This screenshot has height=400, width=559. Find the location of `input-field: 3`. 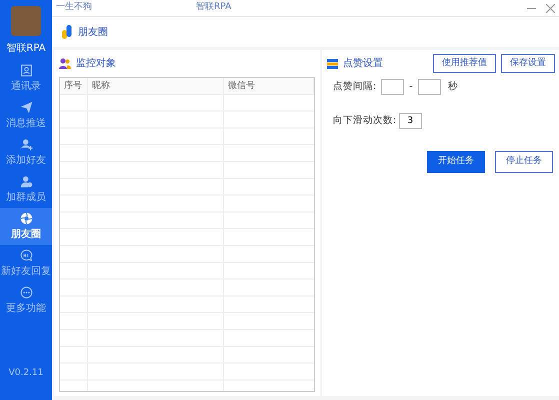

input-field: 3 is located at coordinates (410, 121).